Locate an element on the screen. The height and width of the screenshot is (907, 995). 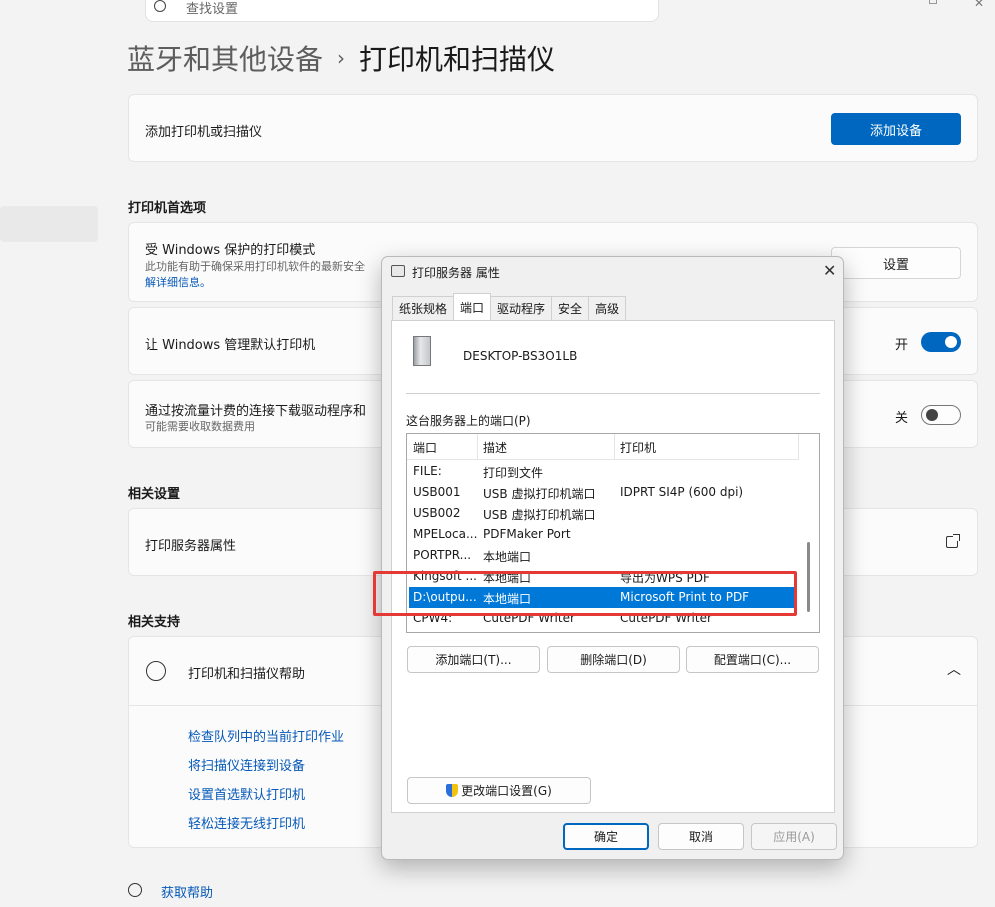
add-device-button: 添加设备 is located at coordinates (896, 129).